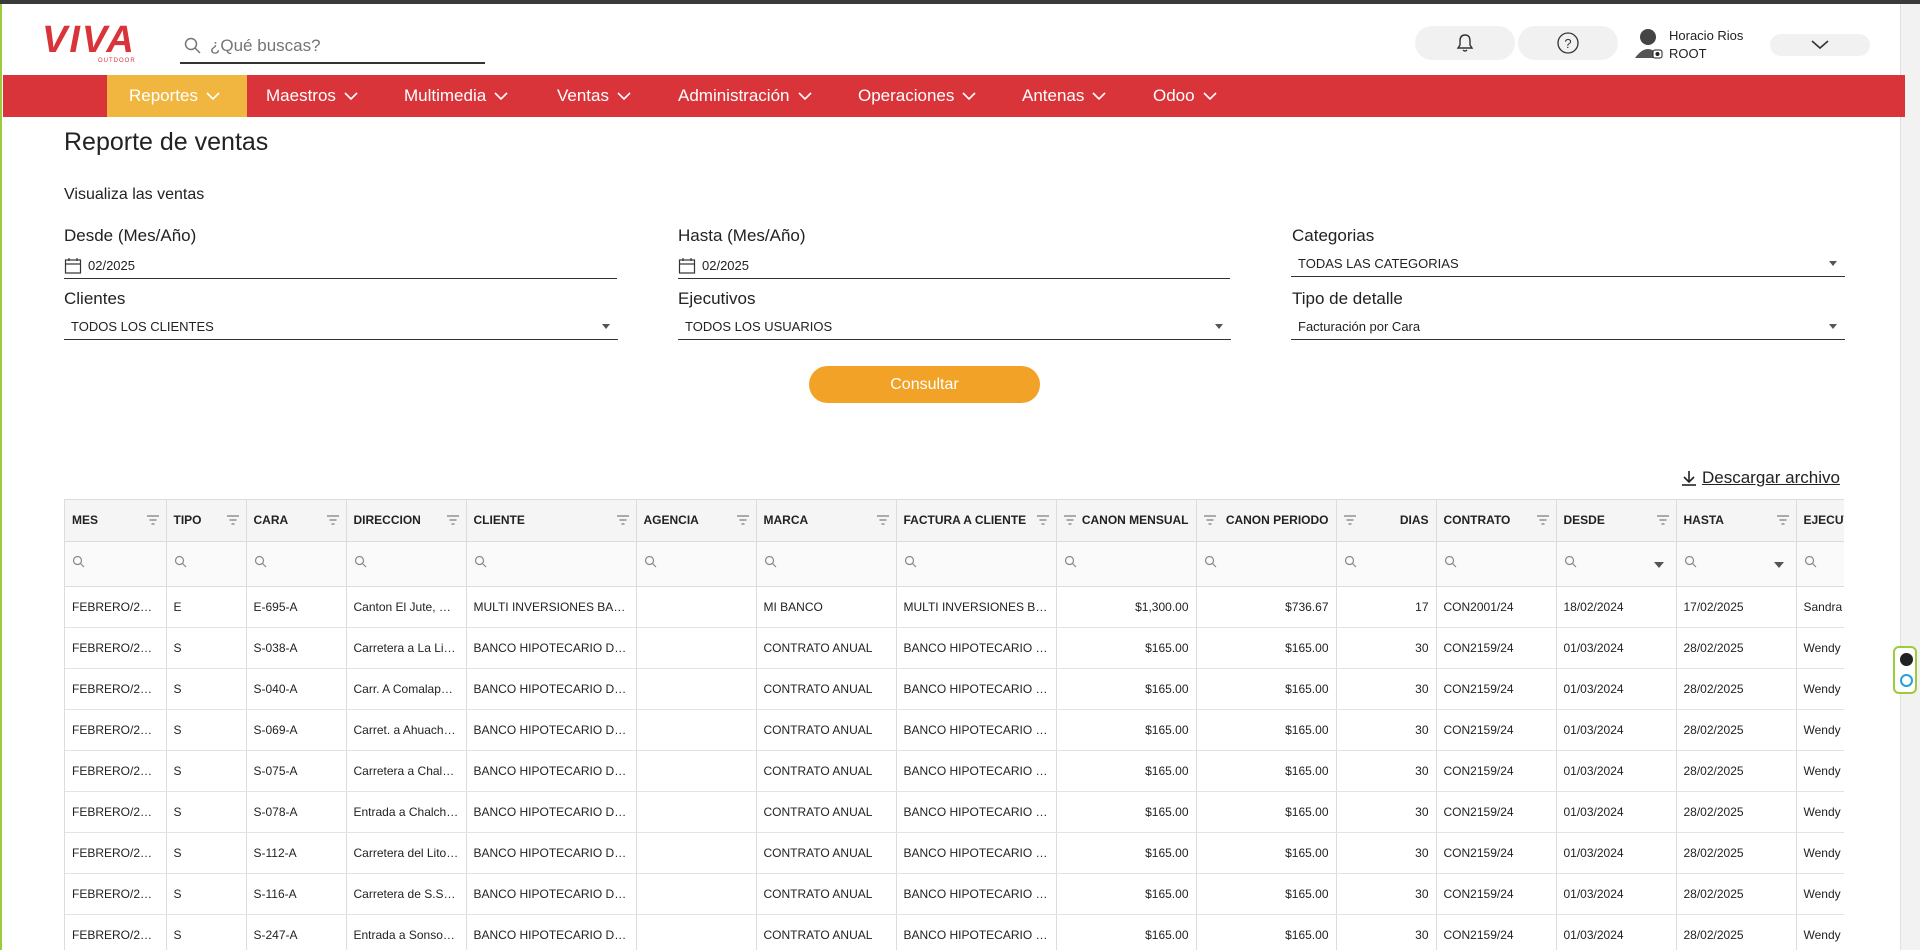 The width and height of the screenshot is (1920, 950). What do you see at coordinates (1906, 680) in the screenshot?
I see `accessibility-icon` at bounding box center [1906, 680].